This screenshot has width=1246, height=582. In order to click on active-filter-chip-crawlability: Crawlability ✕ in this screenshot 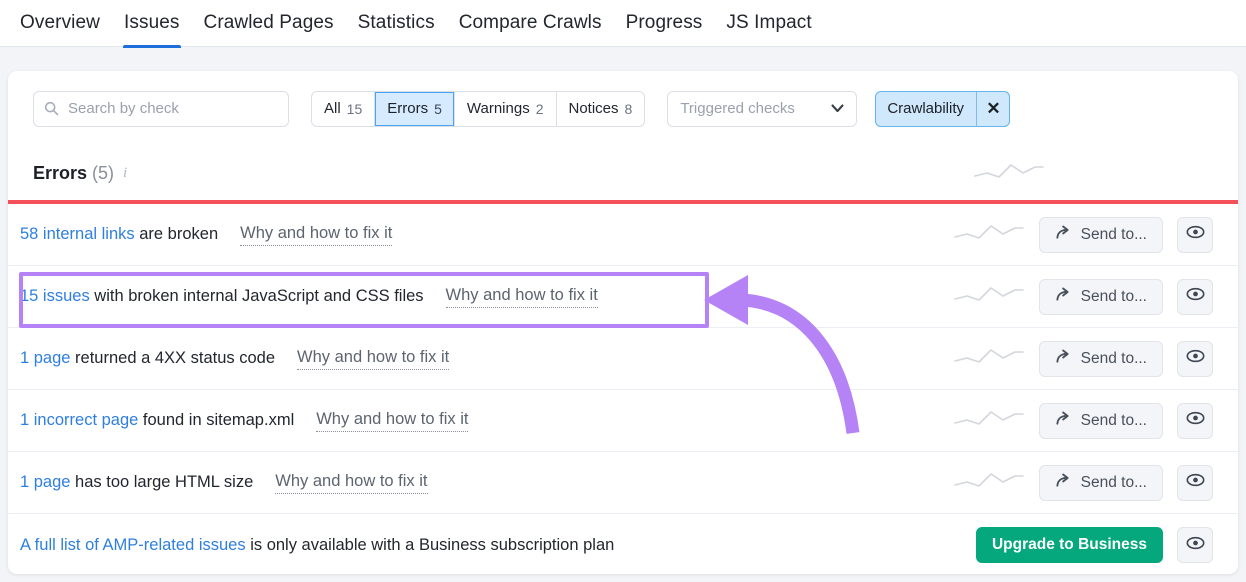, I will do `click(943, 108)`.